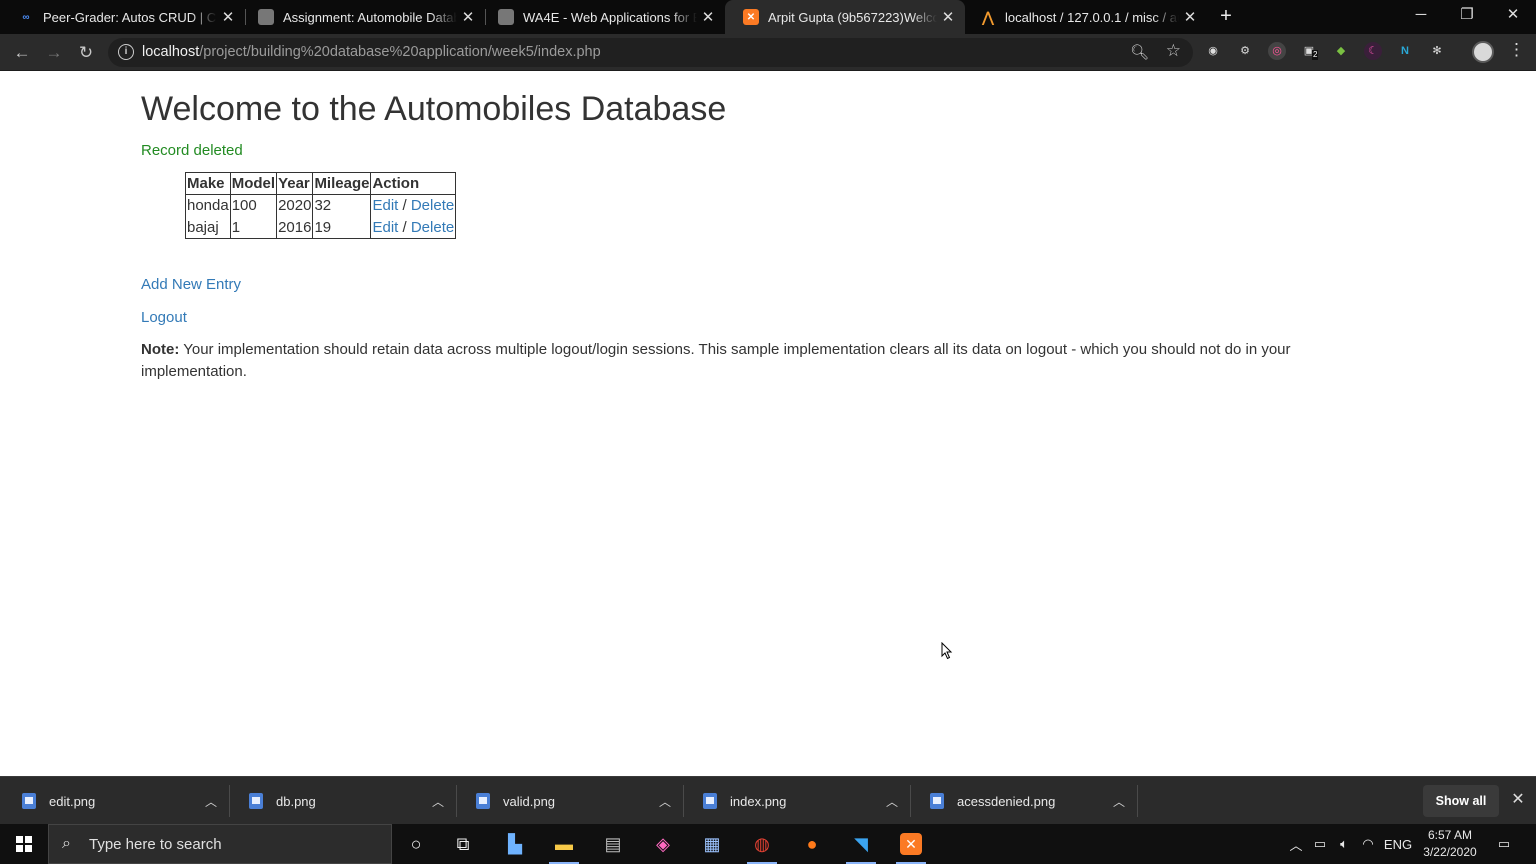  What do you see at coordinates (506, 17) in the screenshot?
I see `generic-page-icon` at bounding box center [506, 17].